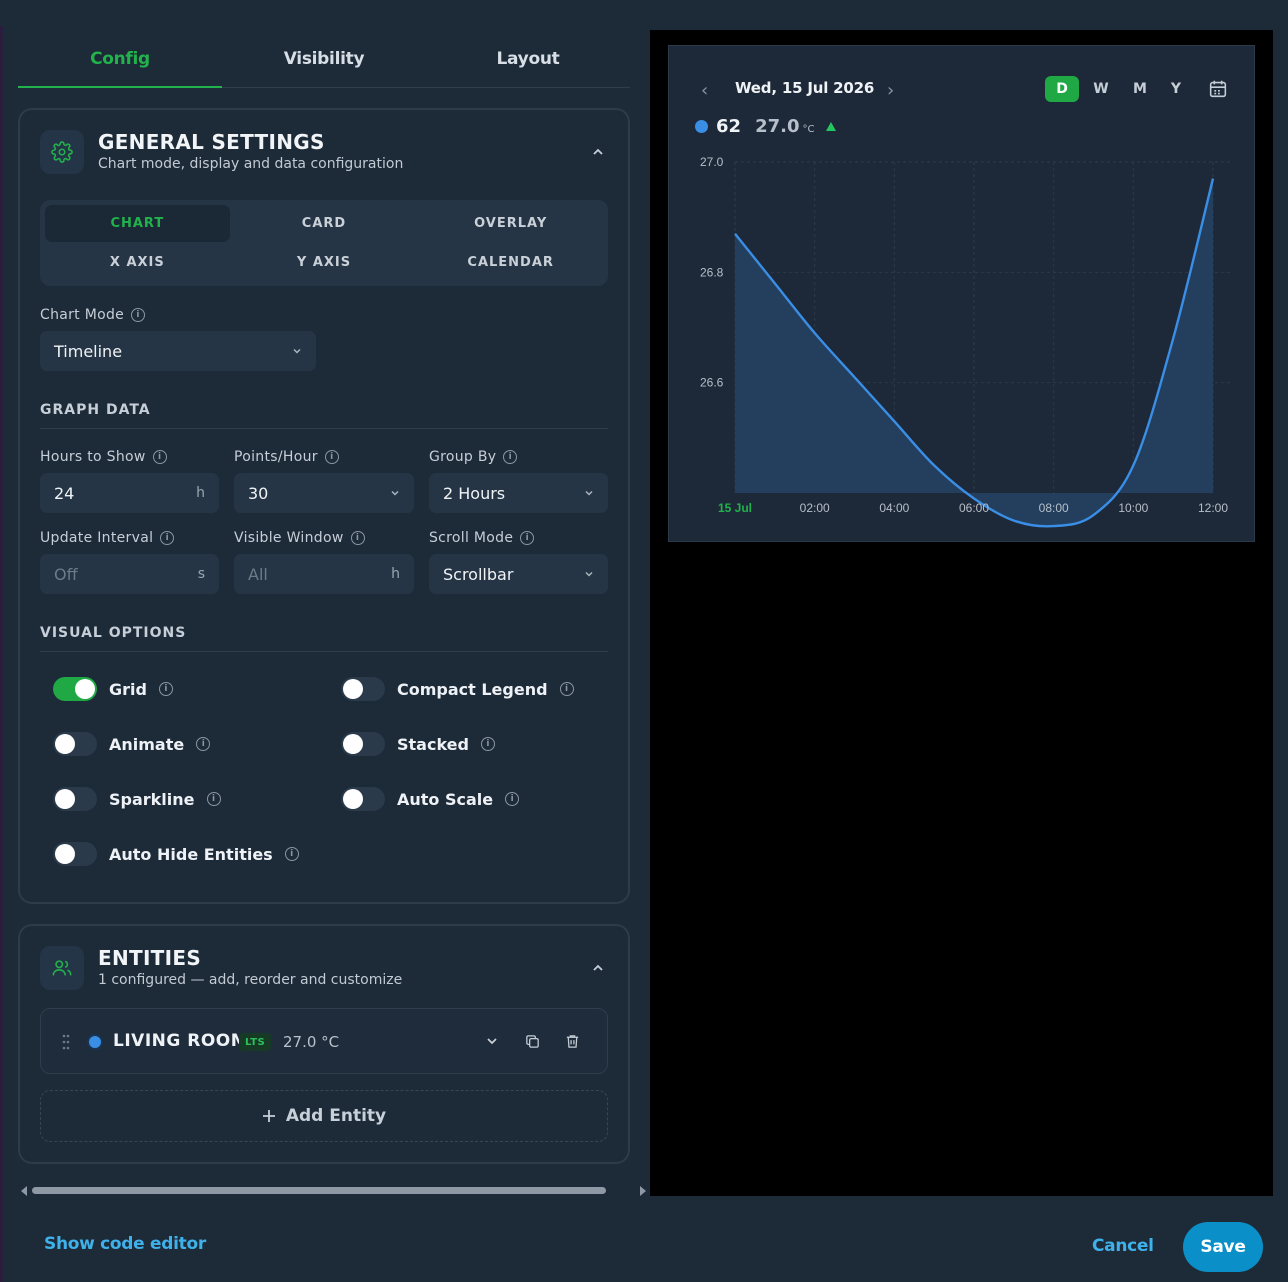  Describe the element at coordinates (1133, 508) in the screenshot. I see `x-tick-label: 10:00` at that location.